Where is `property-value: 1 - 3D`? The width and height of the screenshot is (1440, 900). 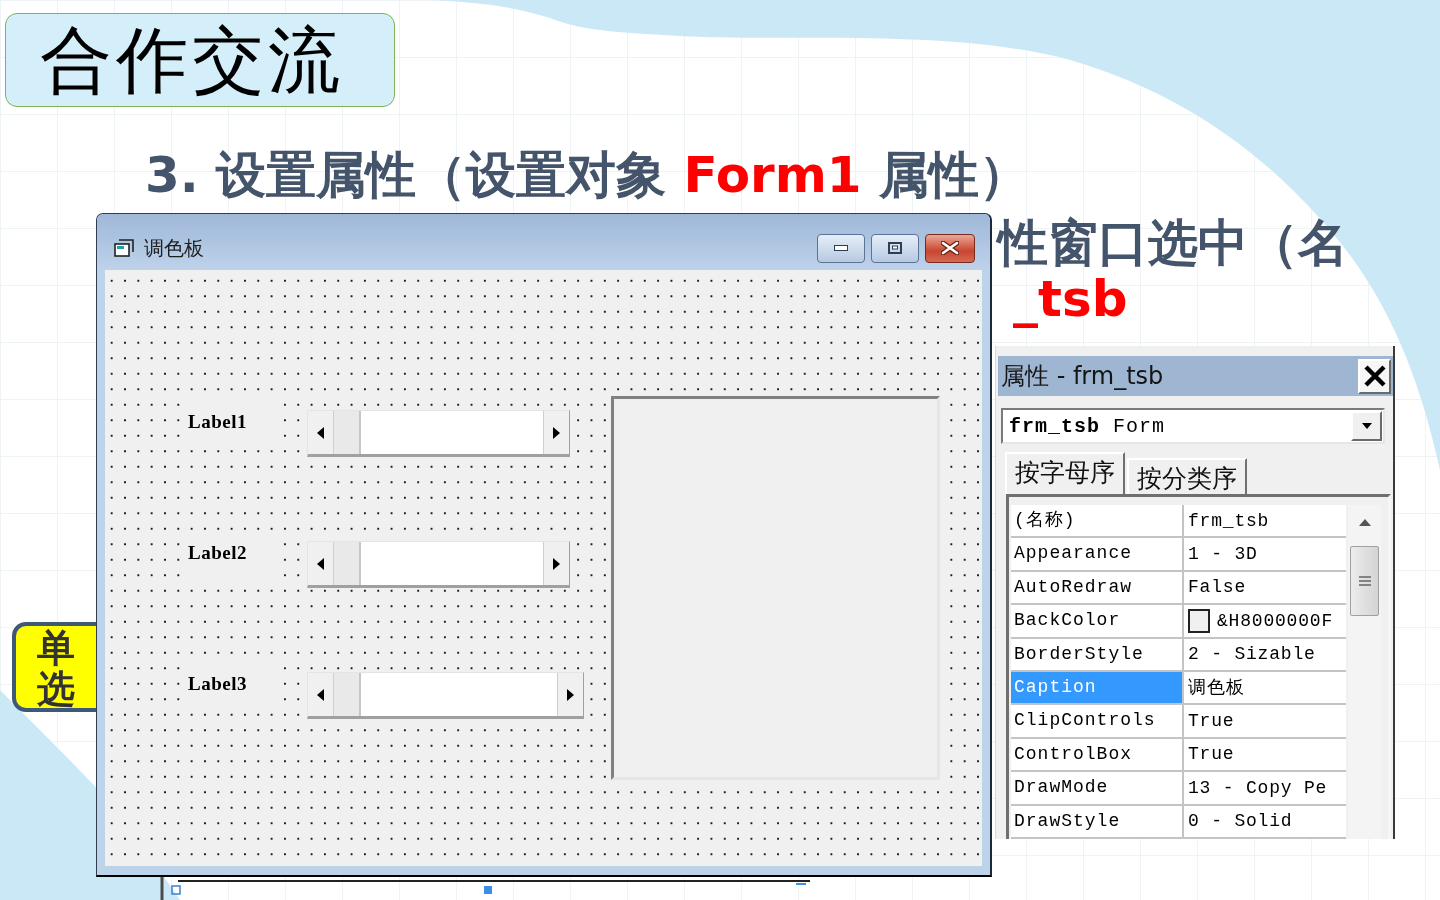
property-value: 1 - 3D is located at coordinates (1223, 554).